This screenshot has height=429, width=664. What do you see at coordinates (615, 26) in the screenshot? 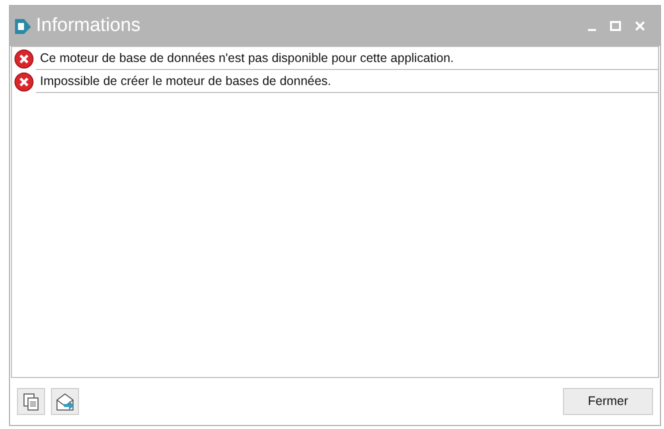
I see `maximize-icon` at bounding box center [615, 26].